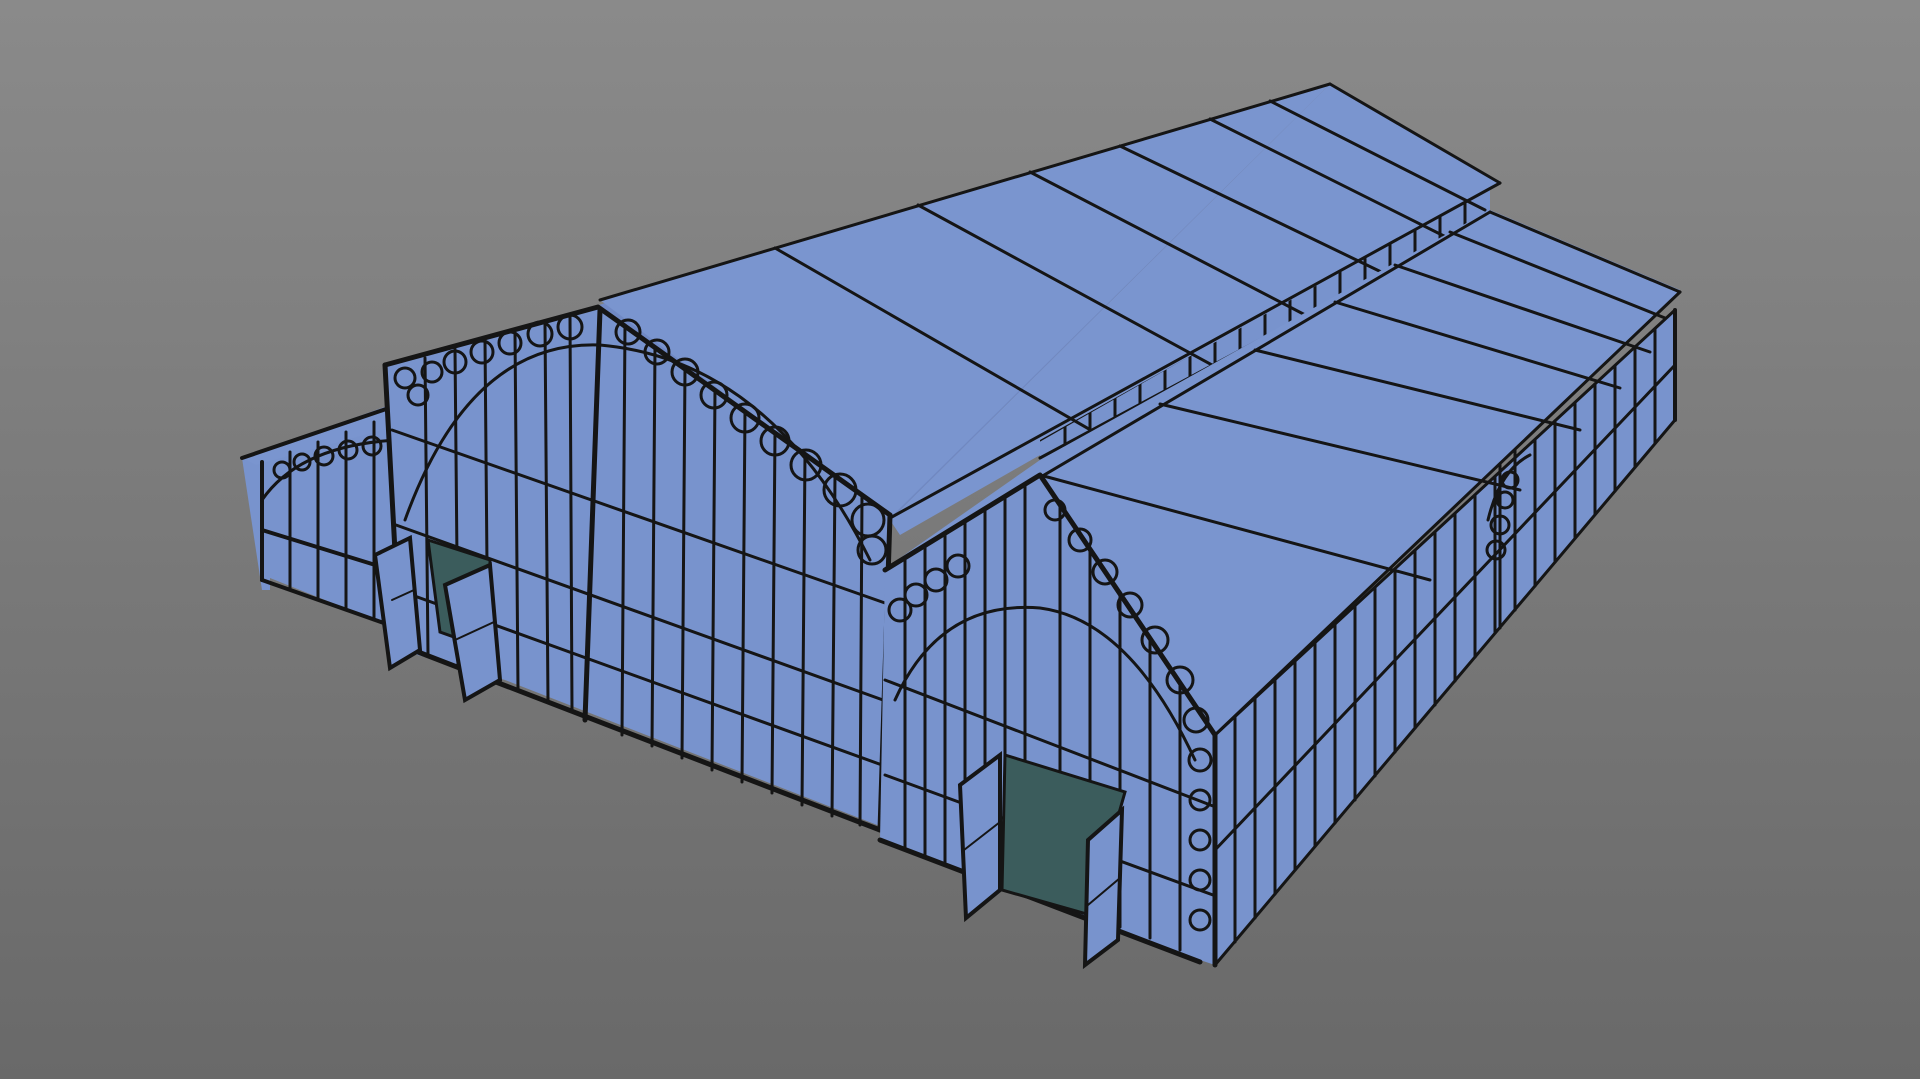  Describe the element at coordinates (320, 517) in the screenshot. I see `left-annex` at that location.